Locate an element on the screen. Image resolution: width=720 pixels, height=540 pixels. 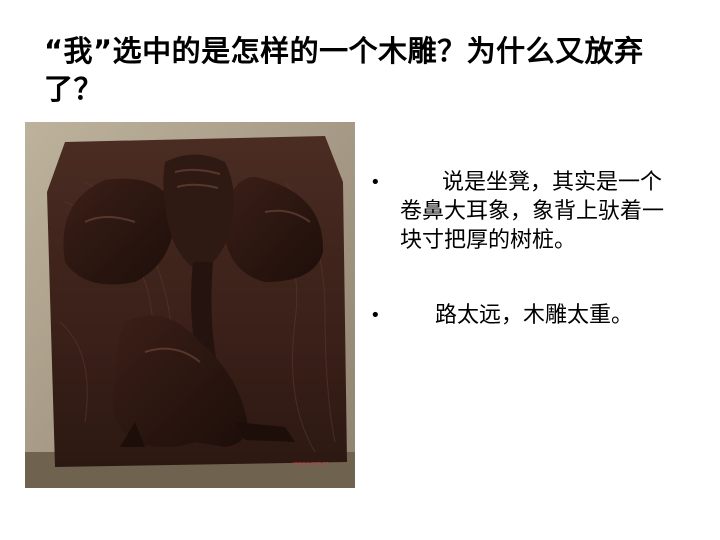
slide-title: “我”选中的是怎样的一个木雕？为什么又放弃了？ is located at coordinates (344, 70).